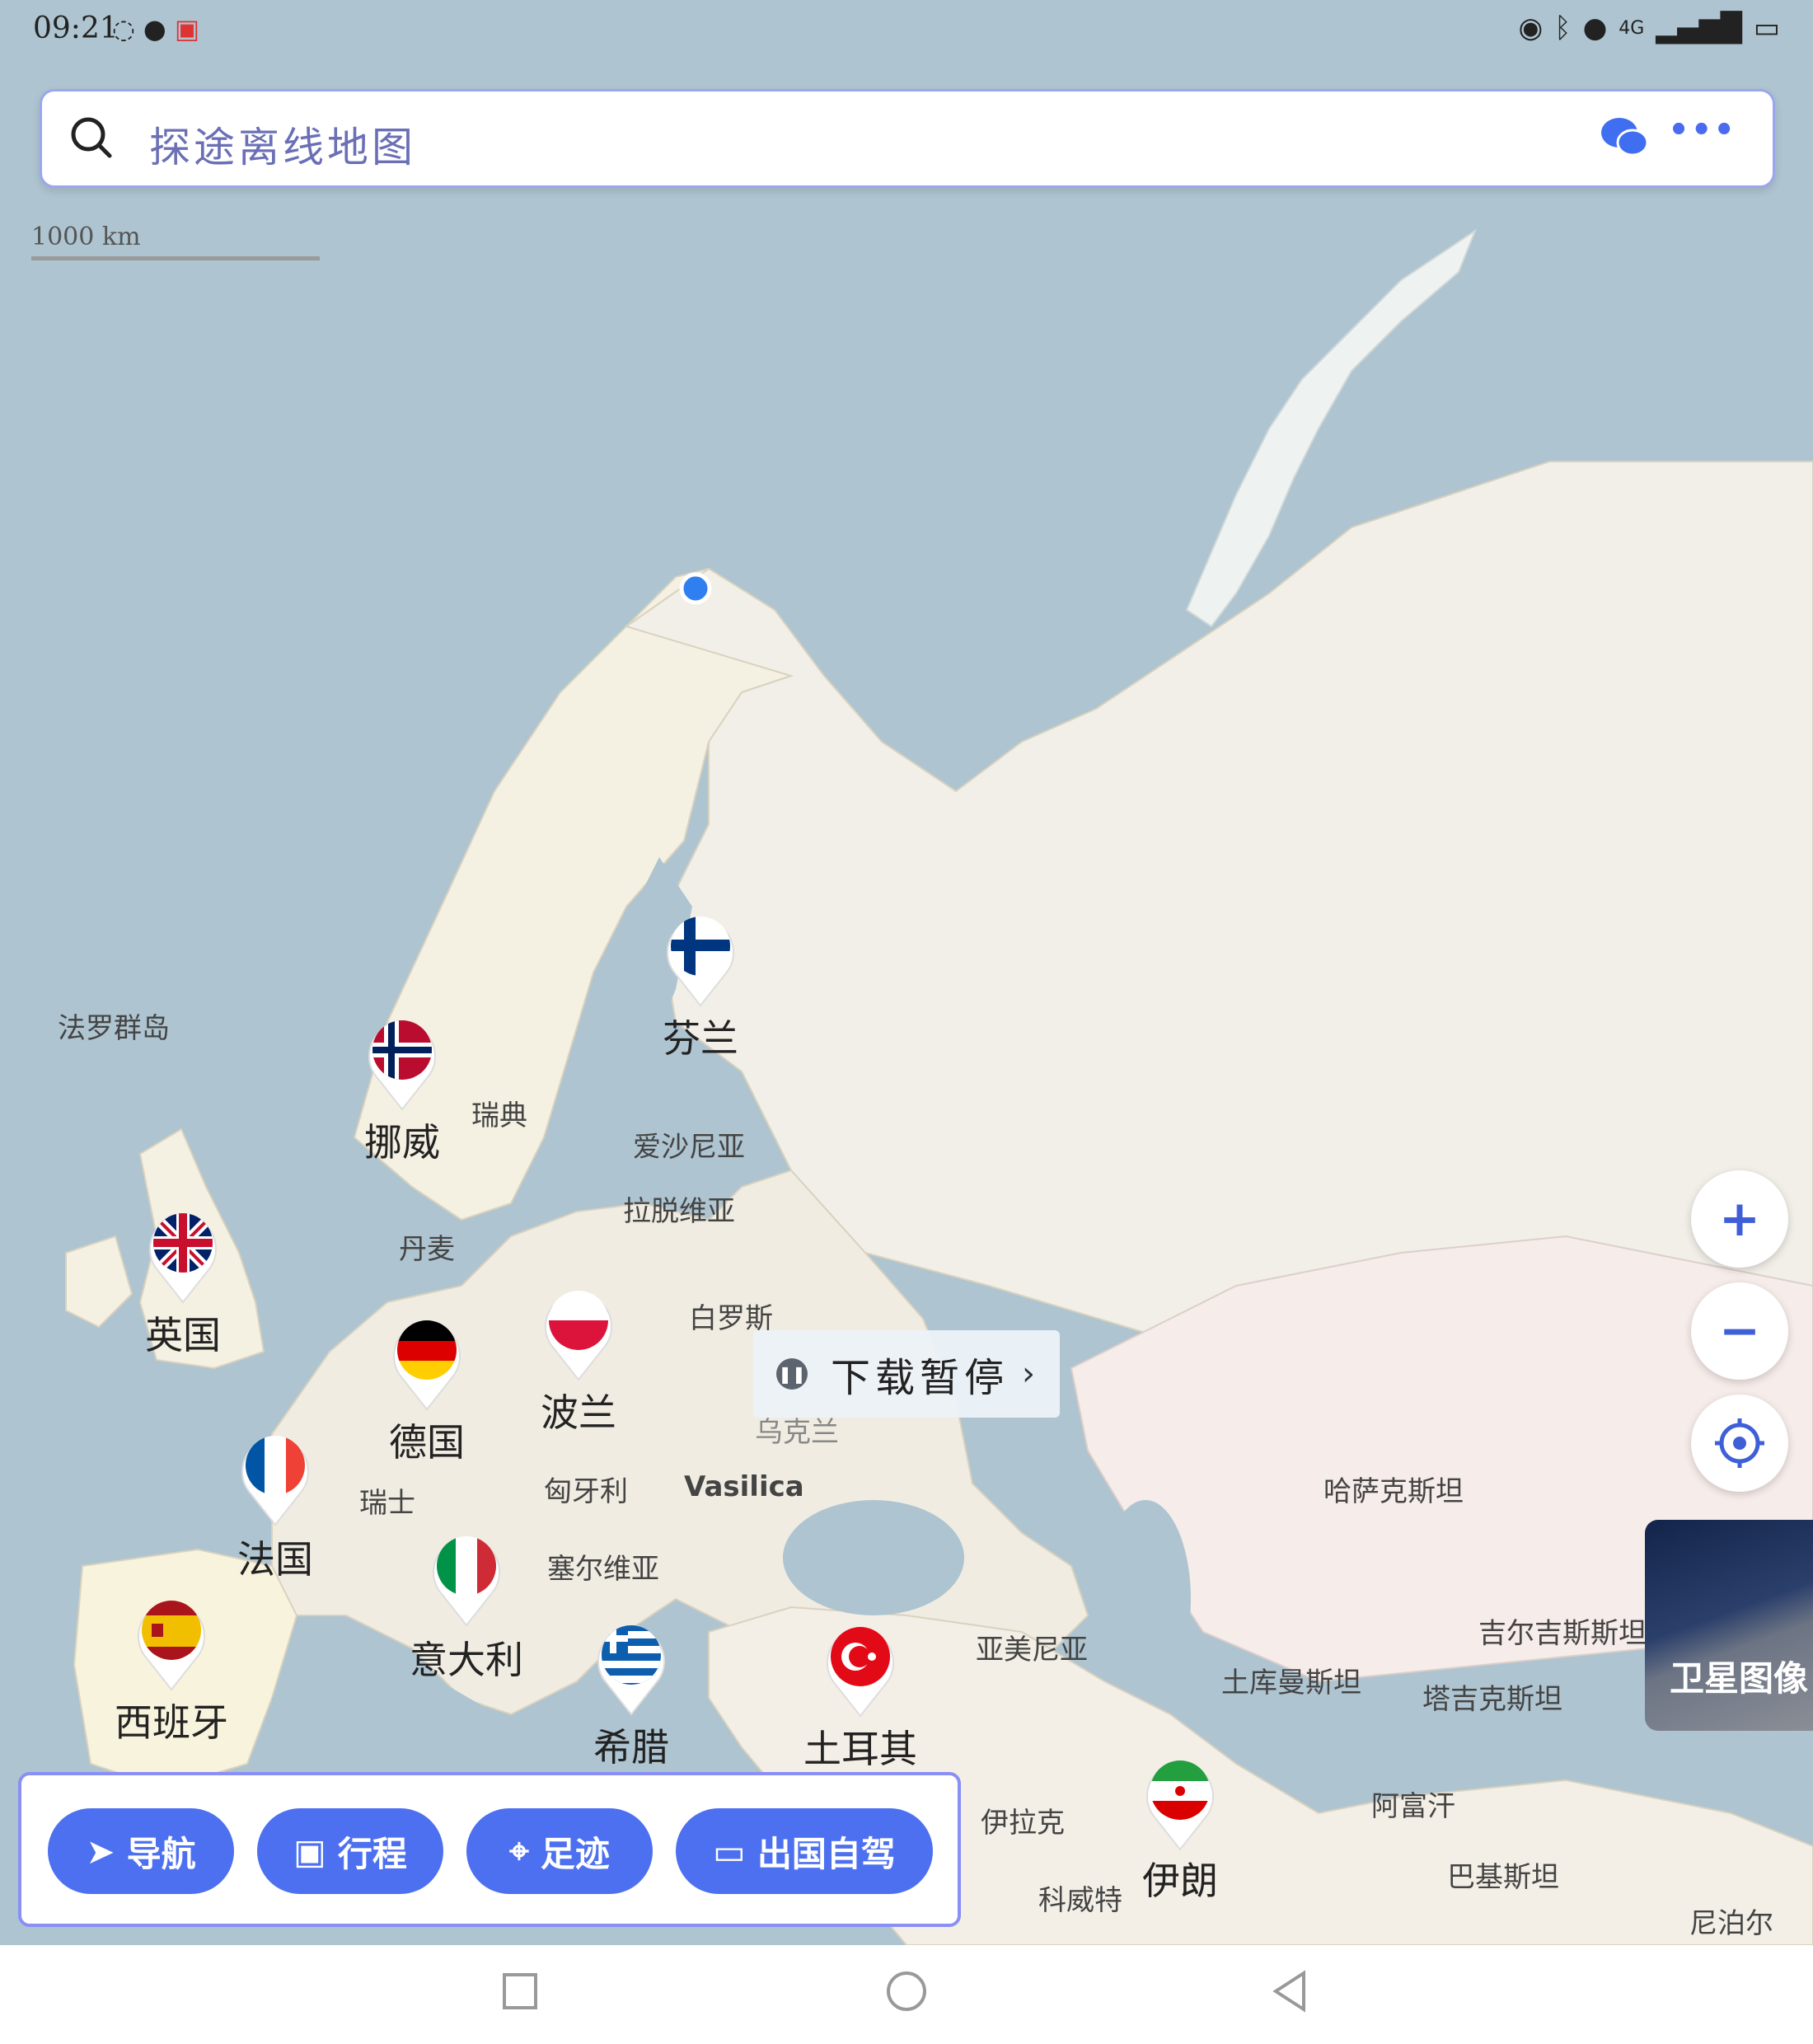  Describe the element at coordinates (1731, 1923) in the screenshot. I see `map-label-nepal: 尼泊尔` at that location.